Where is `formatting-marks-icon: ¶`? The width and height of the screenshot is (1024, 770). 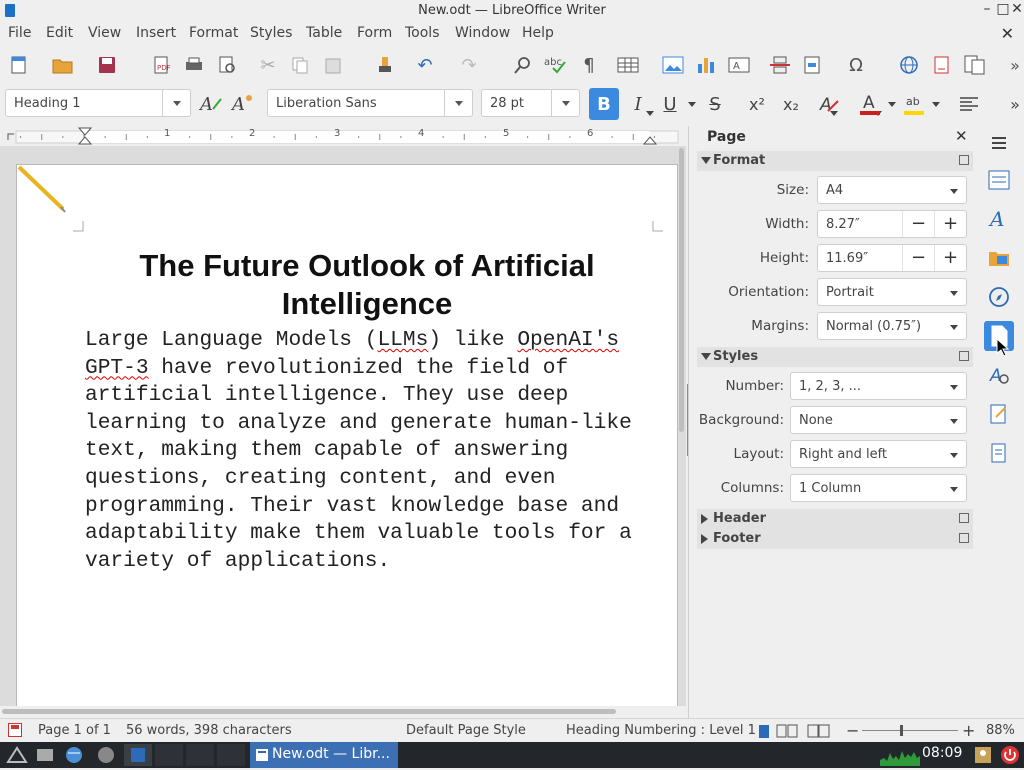
formatting-marks-icon: ¶ is located at coordinates (589, 65).